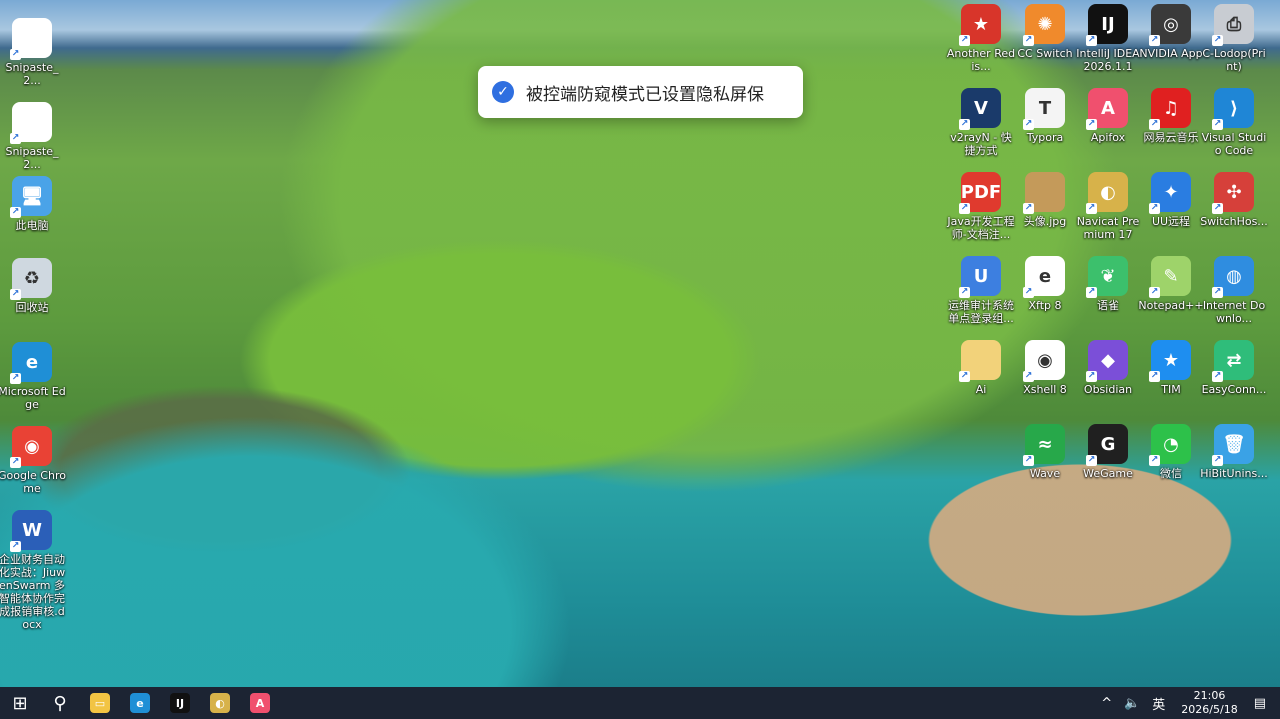 This screenshot has height=719, width=1280. I want to click on search-icon: ⚲, so click(60, 703).